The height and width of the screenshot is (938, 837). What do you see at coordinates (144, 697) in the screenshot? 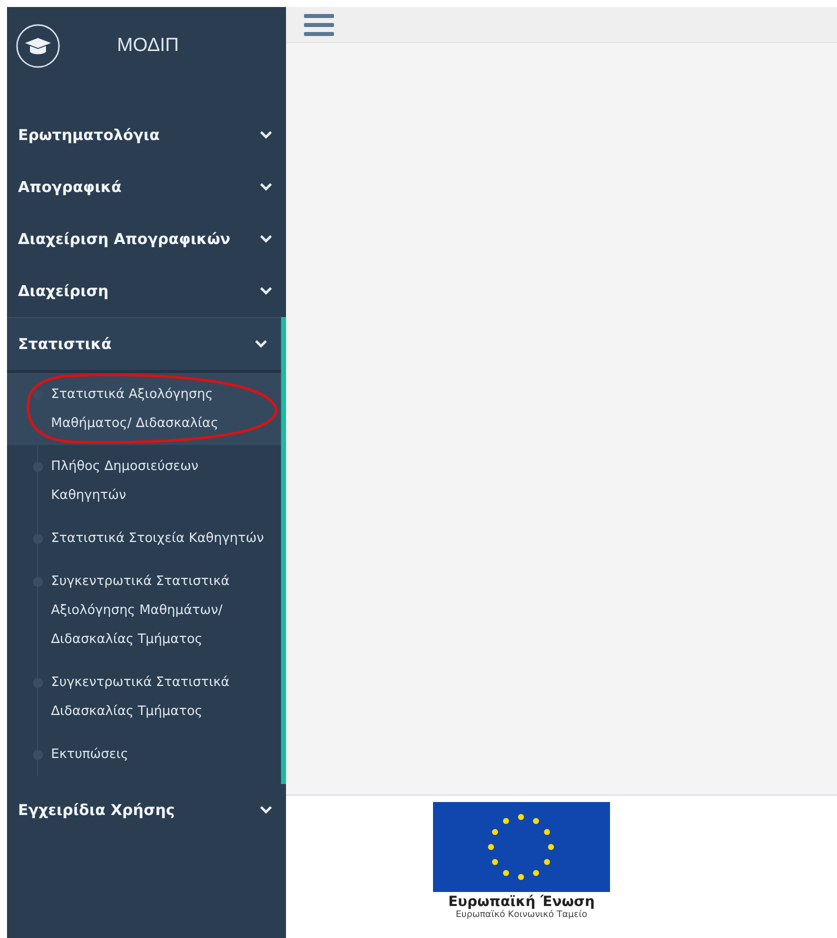
I see `submenu-item: Συγκεντρωτικά Στατιστικά Διδασκαλίας Τμήματος` at bounding box center [144, 697].